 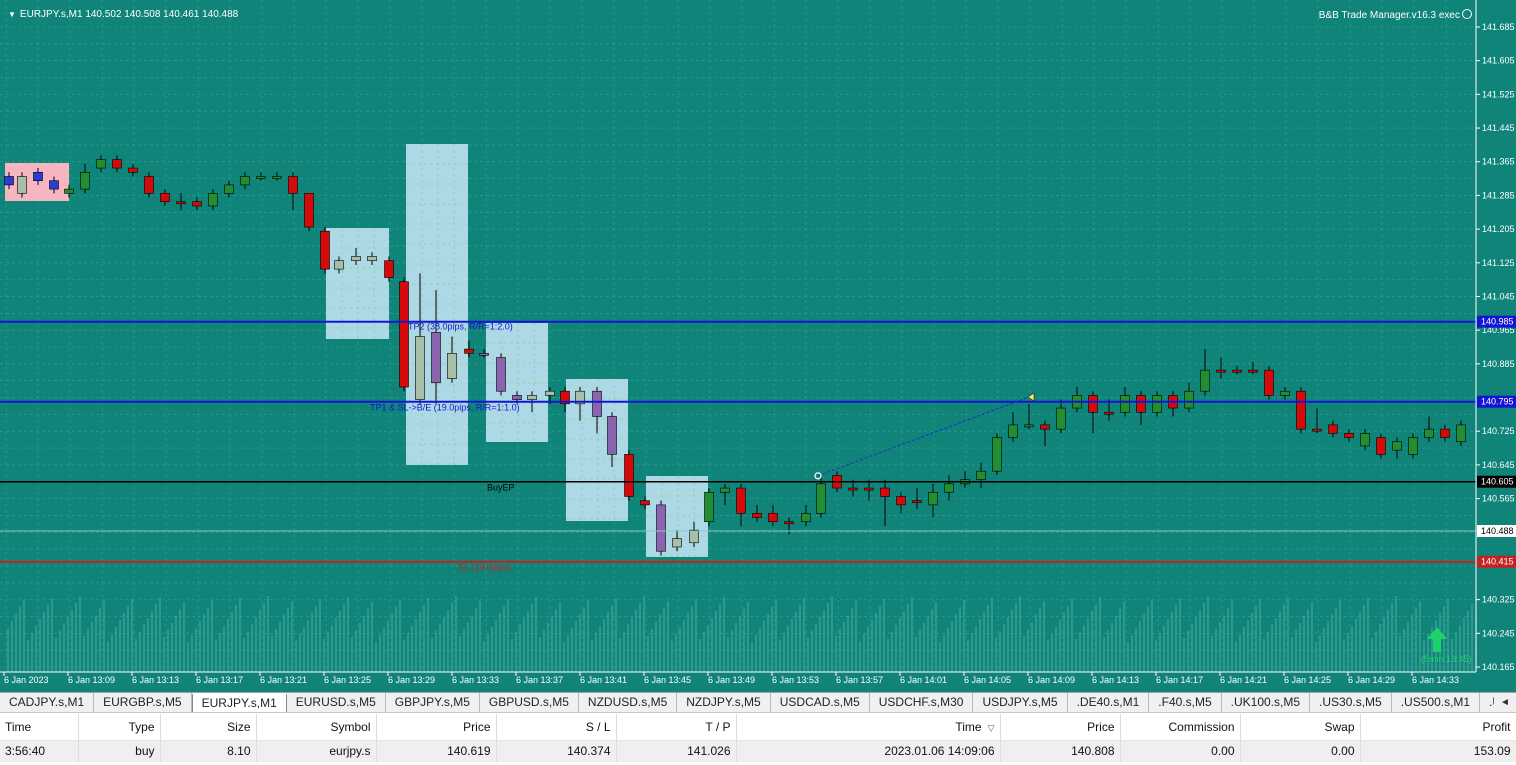 What do you see at coordinates (1498, 195) in the screenshot?
I see `price-tick-label: 141.285` at bounding box center [1498, 195].